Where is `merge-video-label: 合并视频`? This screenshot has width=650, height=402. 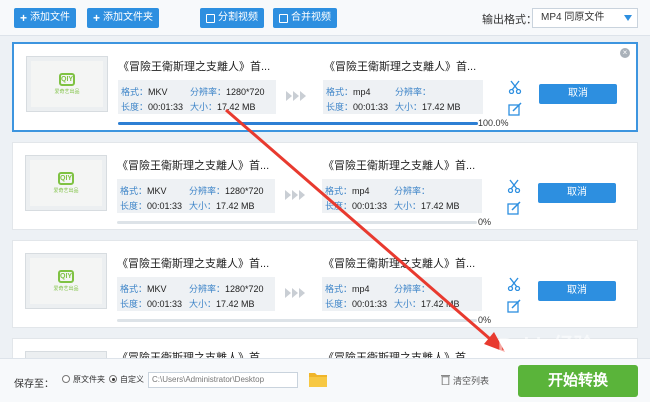 merge-video-label: 合并视频 is located at coordinates (311, 17).